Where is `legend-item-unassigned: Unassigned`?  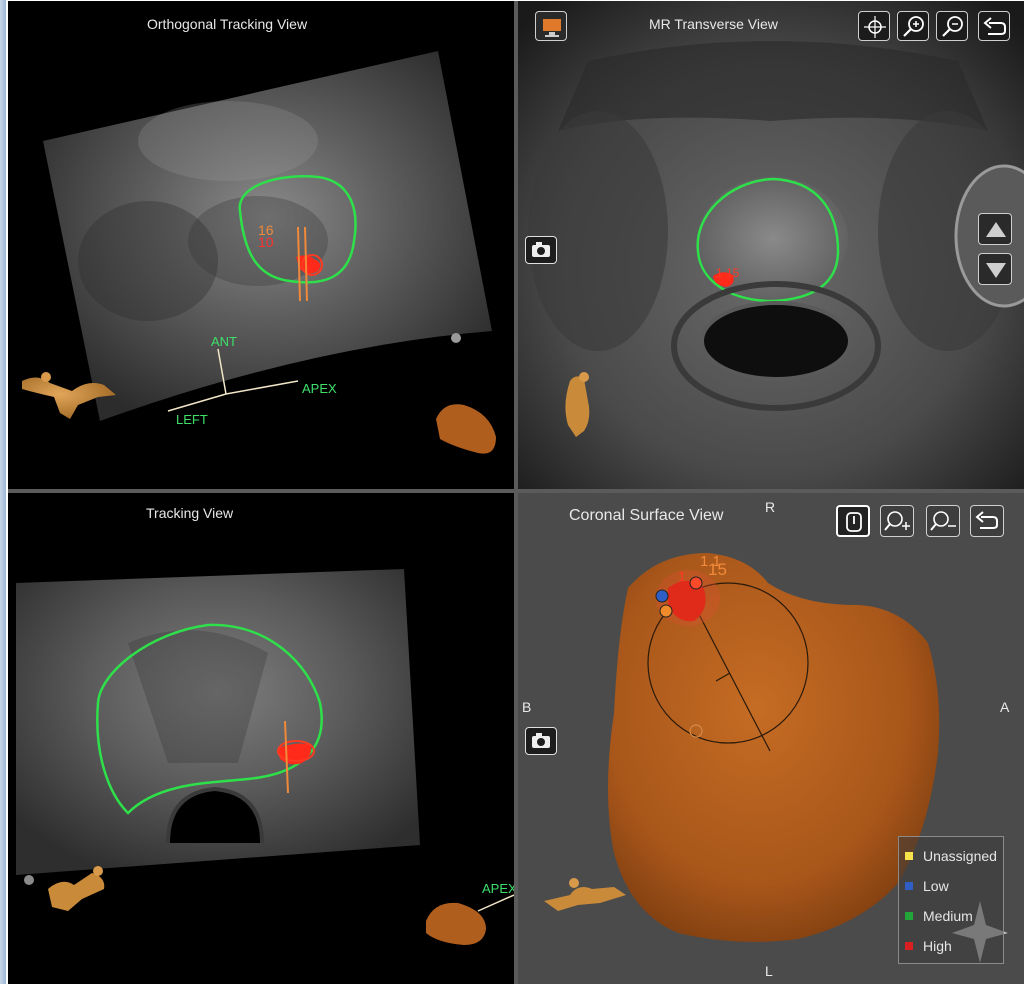 legend-item-unassigned: Unassigned is located at coordinates (951, 856).